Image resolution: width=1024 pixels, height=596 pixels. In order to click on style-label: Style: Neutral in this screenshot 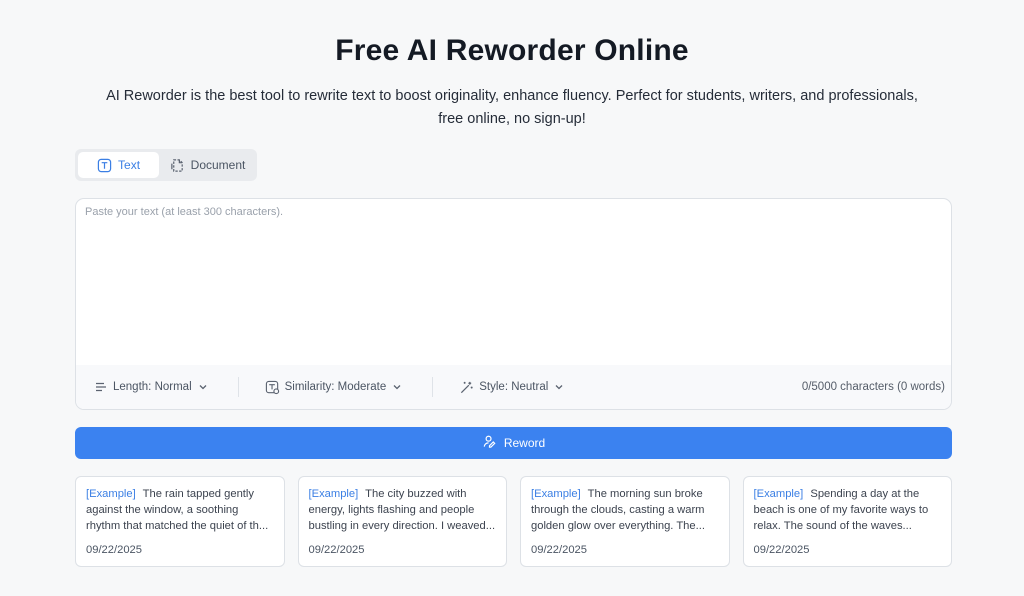, I will do `click(514, 387)`.